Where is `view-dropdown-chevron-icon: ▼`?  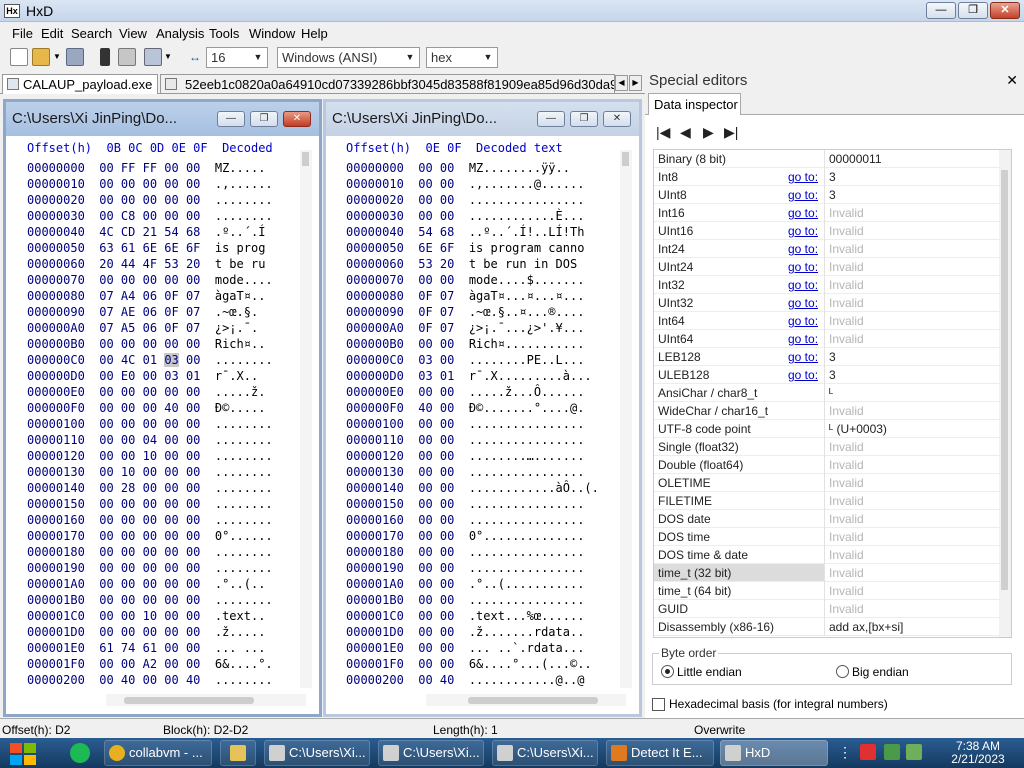 view-dropdown-chevron-icon: ▼ is located at coordinates (168, 57).